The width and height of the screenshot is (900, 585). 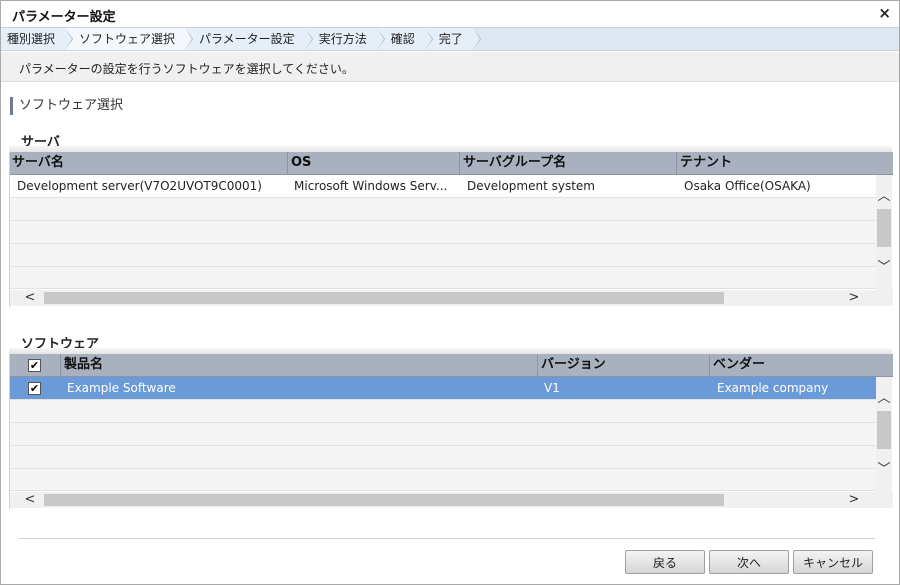 I want to click on server-grid-header: サーバ名 OS サーバグループ名 テナント, so click(x=451, y=163).